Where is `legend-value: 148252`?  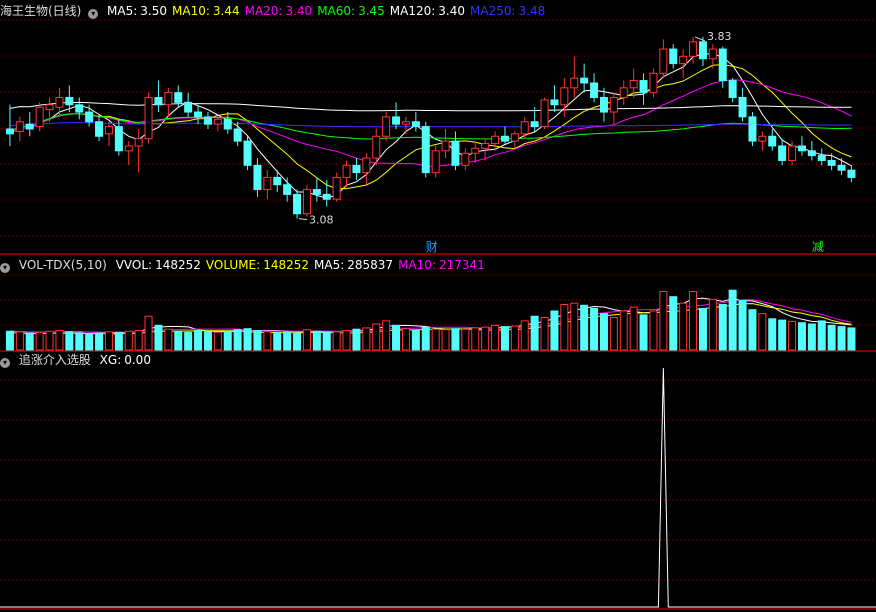 legend-value: 148252 is located at coordinates (178, 265).